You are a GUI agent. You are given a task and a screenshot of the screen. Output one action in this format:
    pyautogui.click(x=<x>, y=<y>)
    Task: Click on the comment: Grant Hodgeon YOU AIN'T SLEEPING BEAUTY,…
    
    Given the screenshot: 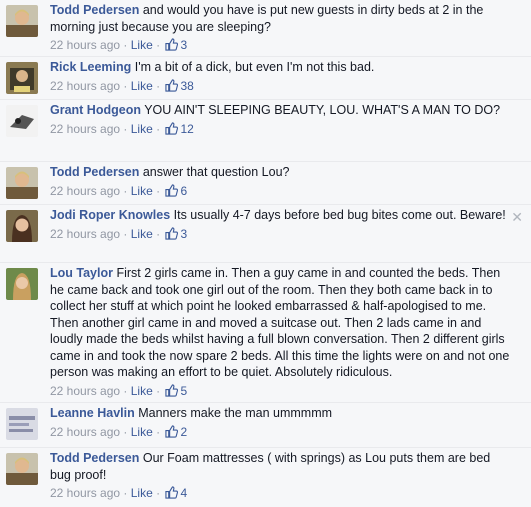 What is the action you would take?
    pyautogui.click(x=265, y=130)
    